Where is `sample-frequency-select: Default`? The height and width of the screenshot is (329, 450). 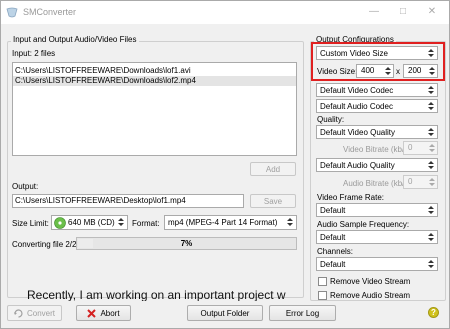 sample-frequency-select: Default is located at coordinates (377, 237).